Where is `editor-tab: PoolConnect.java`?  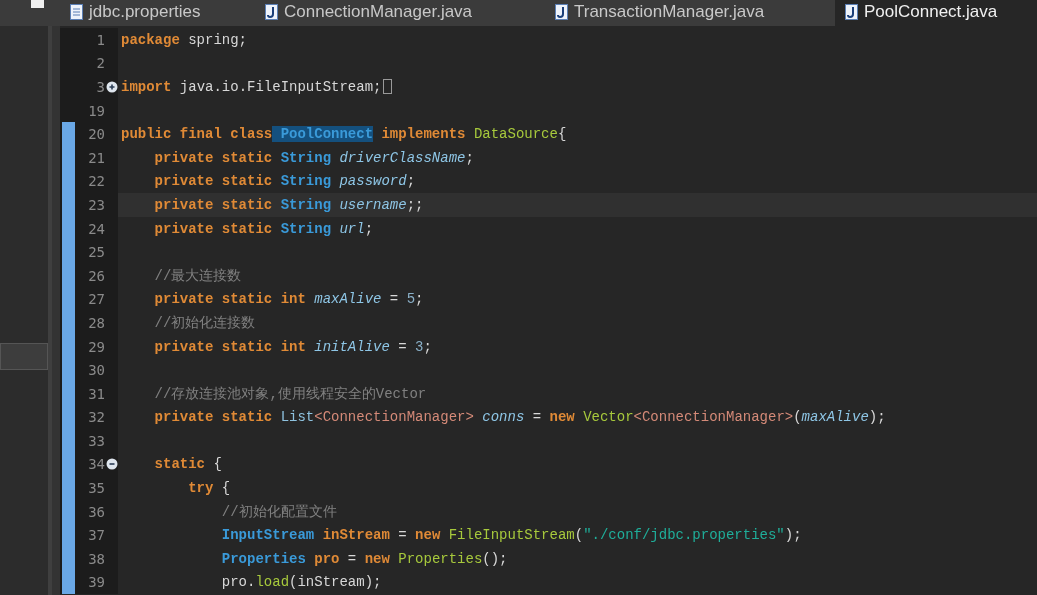
editor-tab: PoolConnect.java is located at coordinates (936, 13).